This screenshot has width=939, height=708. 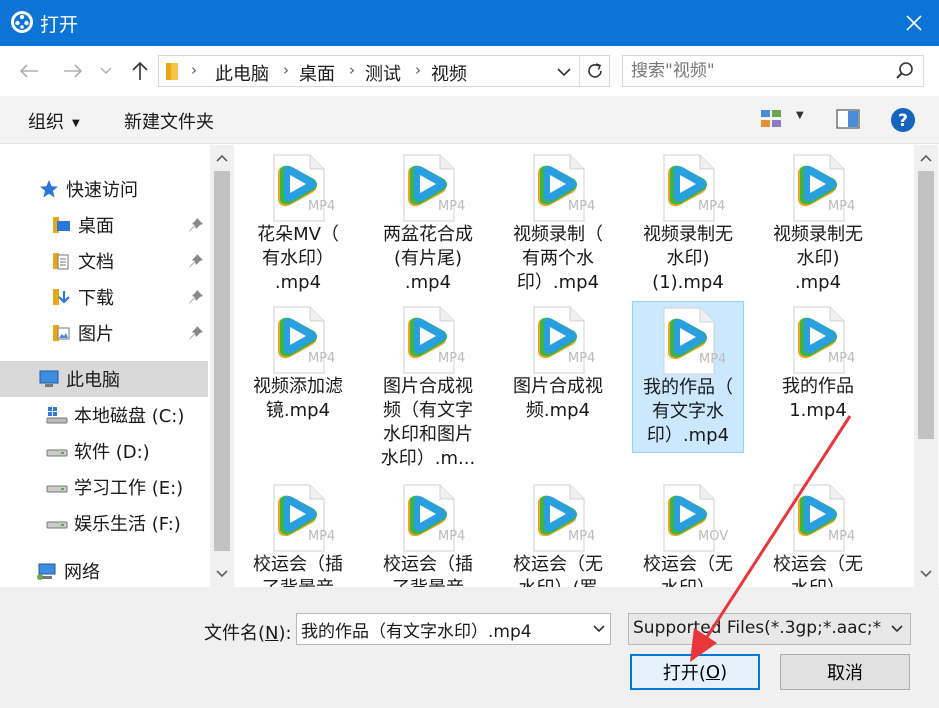 I want to click on file-item: MP4 我的作品 1.mp4, so click(x=818, y=362).